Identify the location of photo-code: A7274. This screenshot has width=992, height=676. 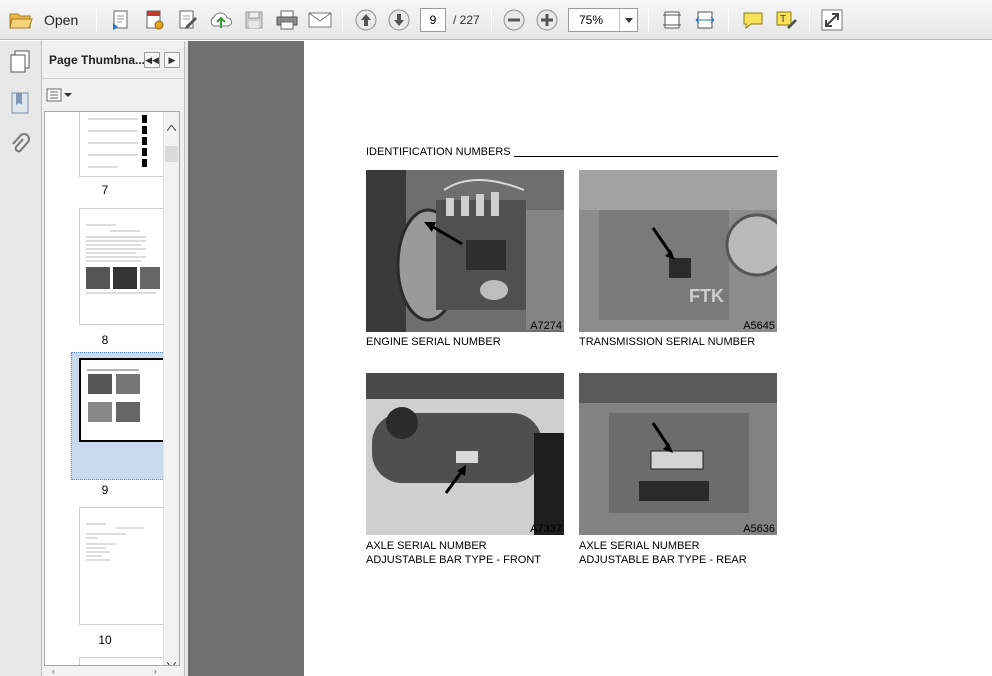
(546, 326).